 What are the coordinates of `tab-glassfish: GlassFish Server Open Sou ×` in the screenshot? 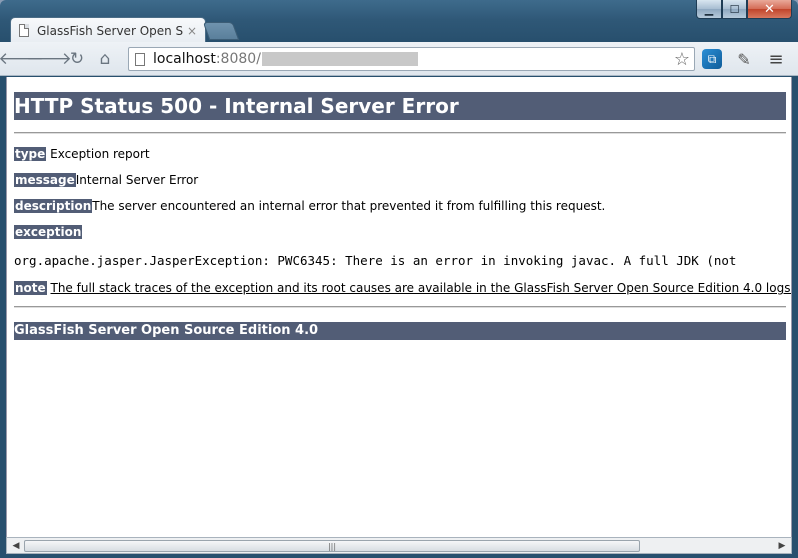 It's located at (108, 30).